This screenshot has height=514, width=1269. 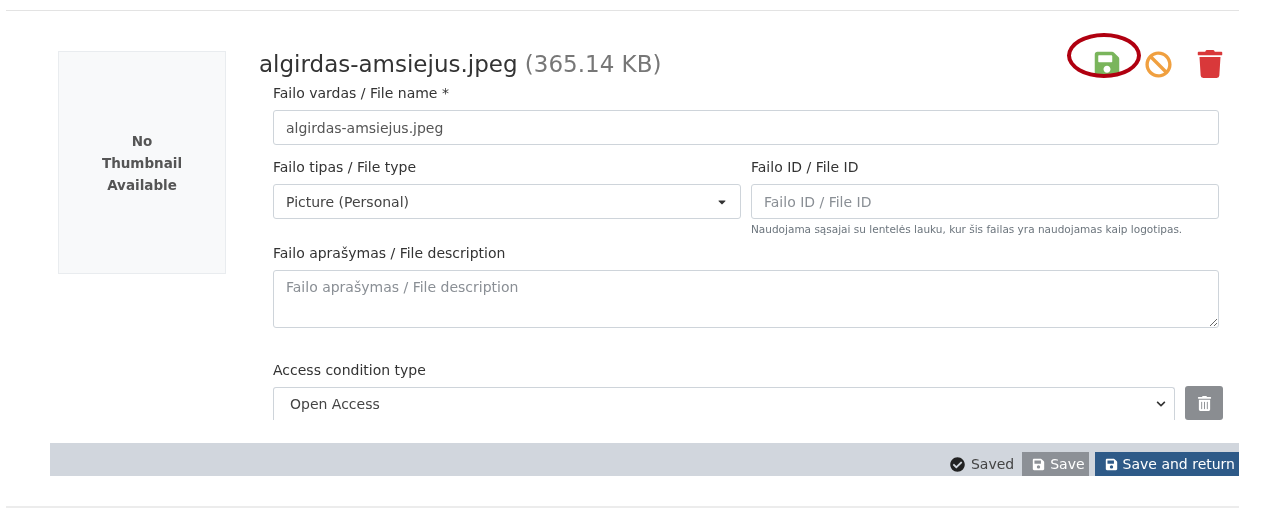 I want to click on remove-button, so click(x=1204, y=403).